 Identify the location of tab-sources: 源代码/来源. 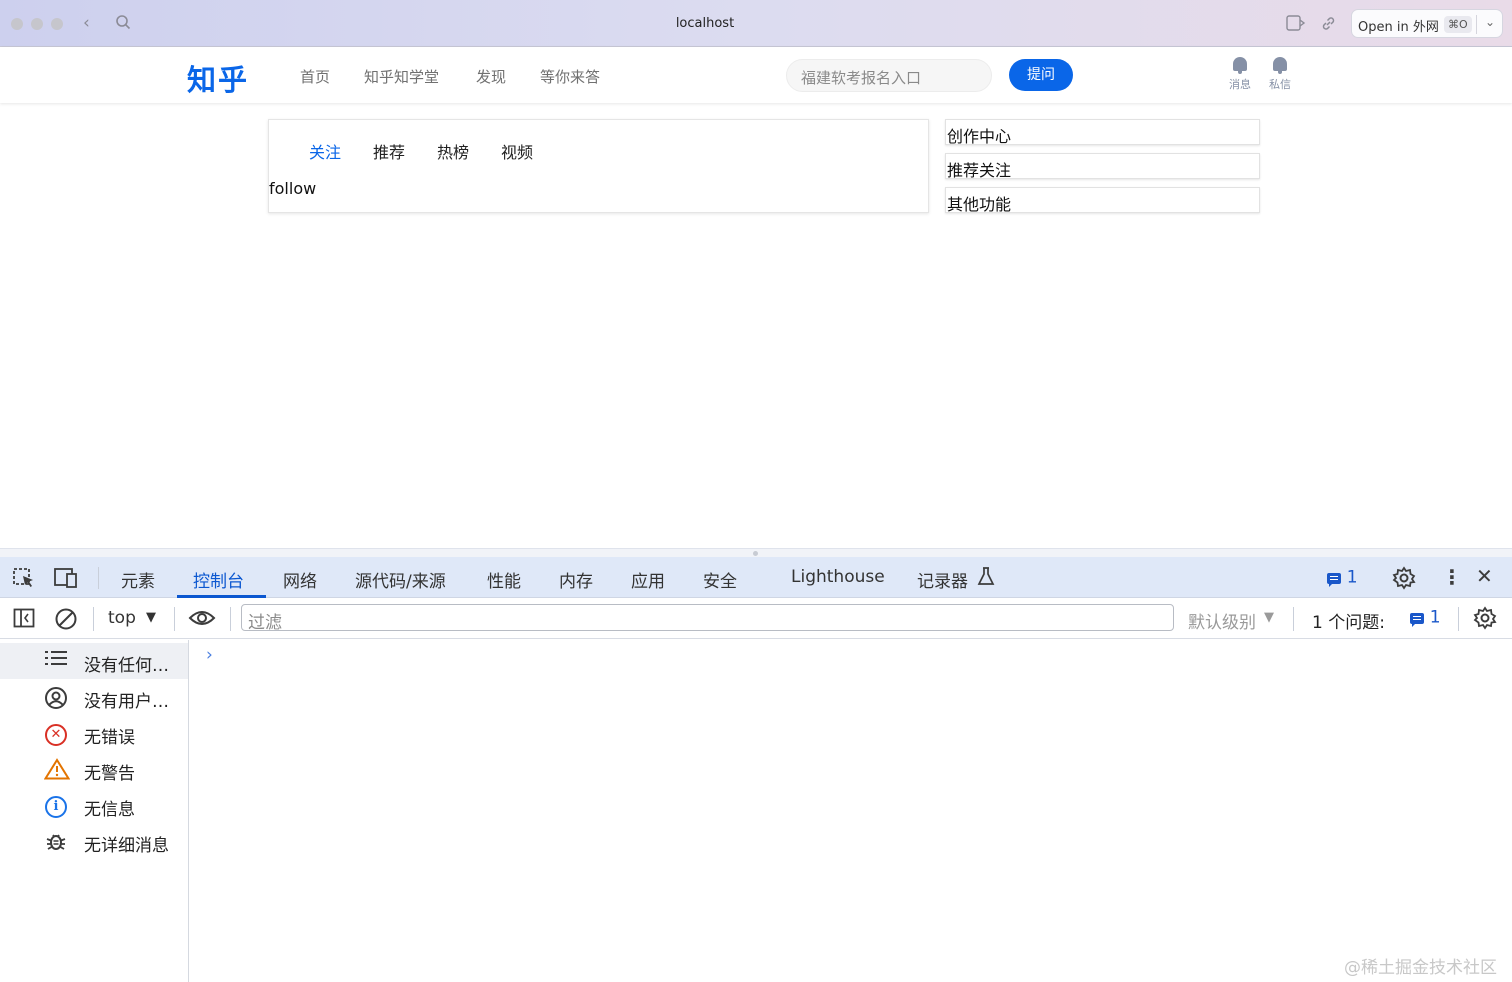
(400, 579).